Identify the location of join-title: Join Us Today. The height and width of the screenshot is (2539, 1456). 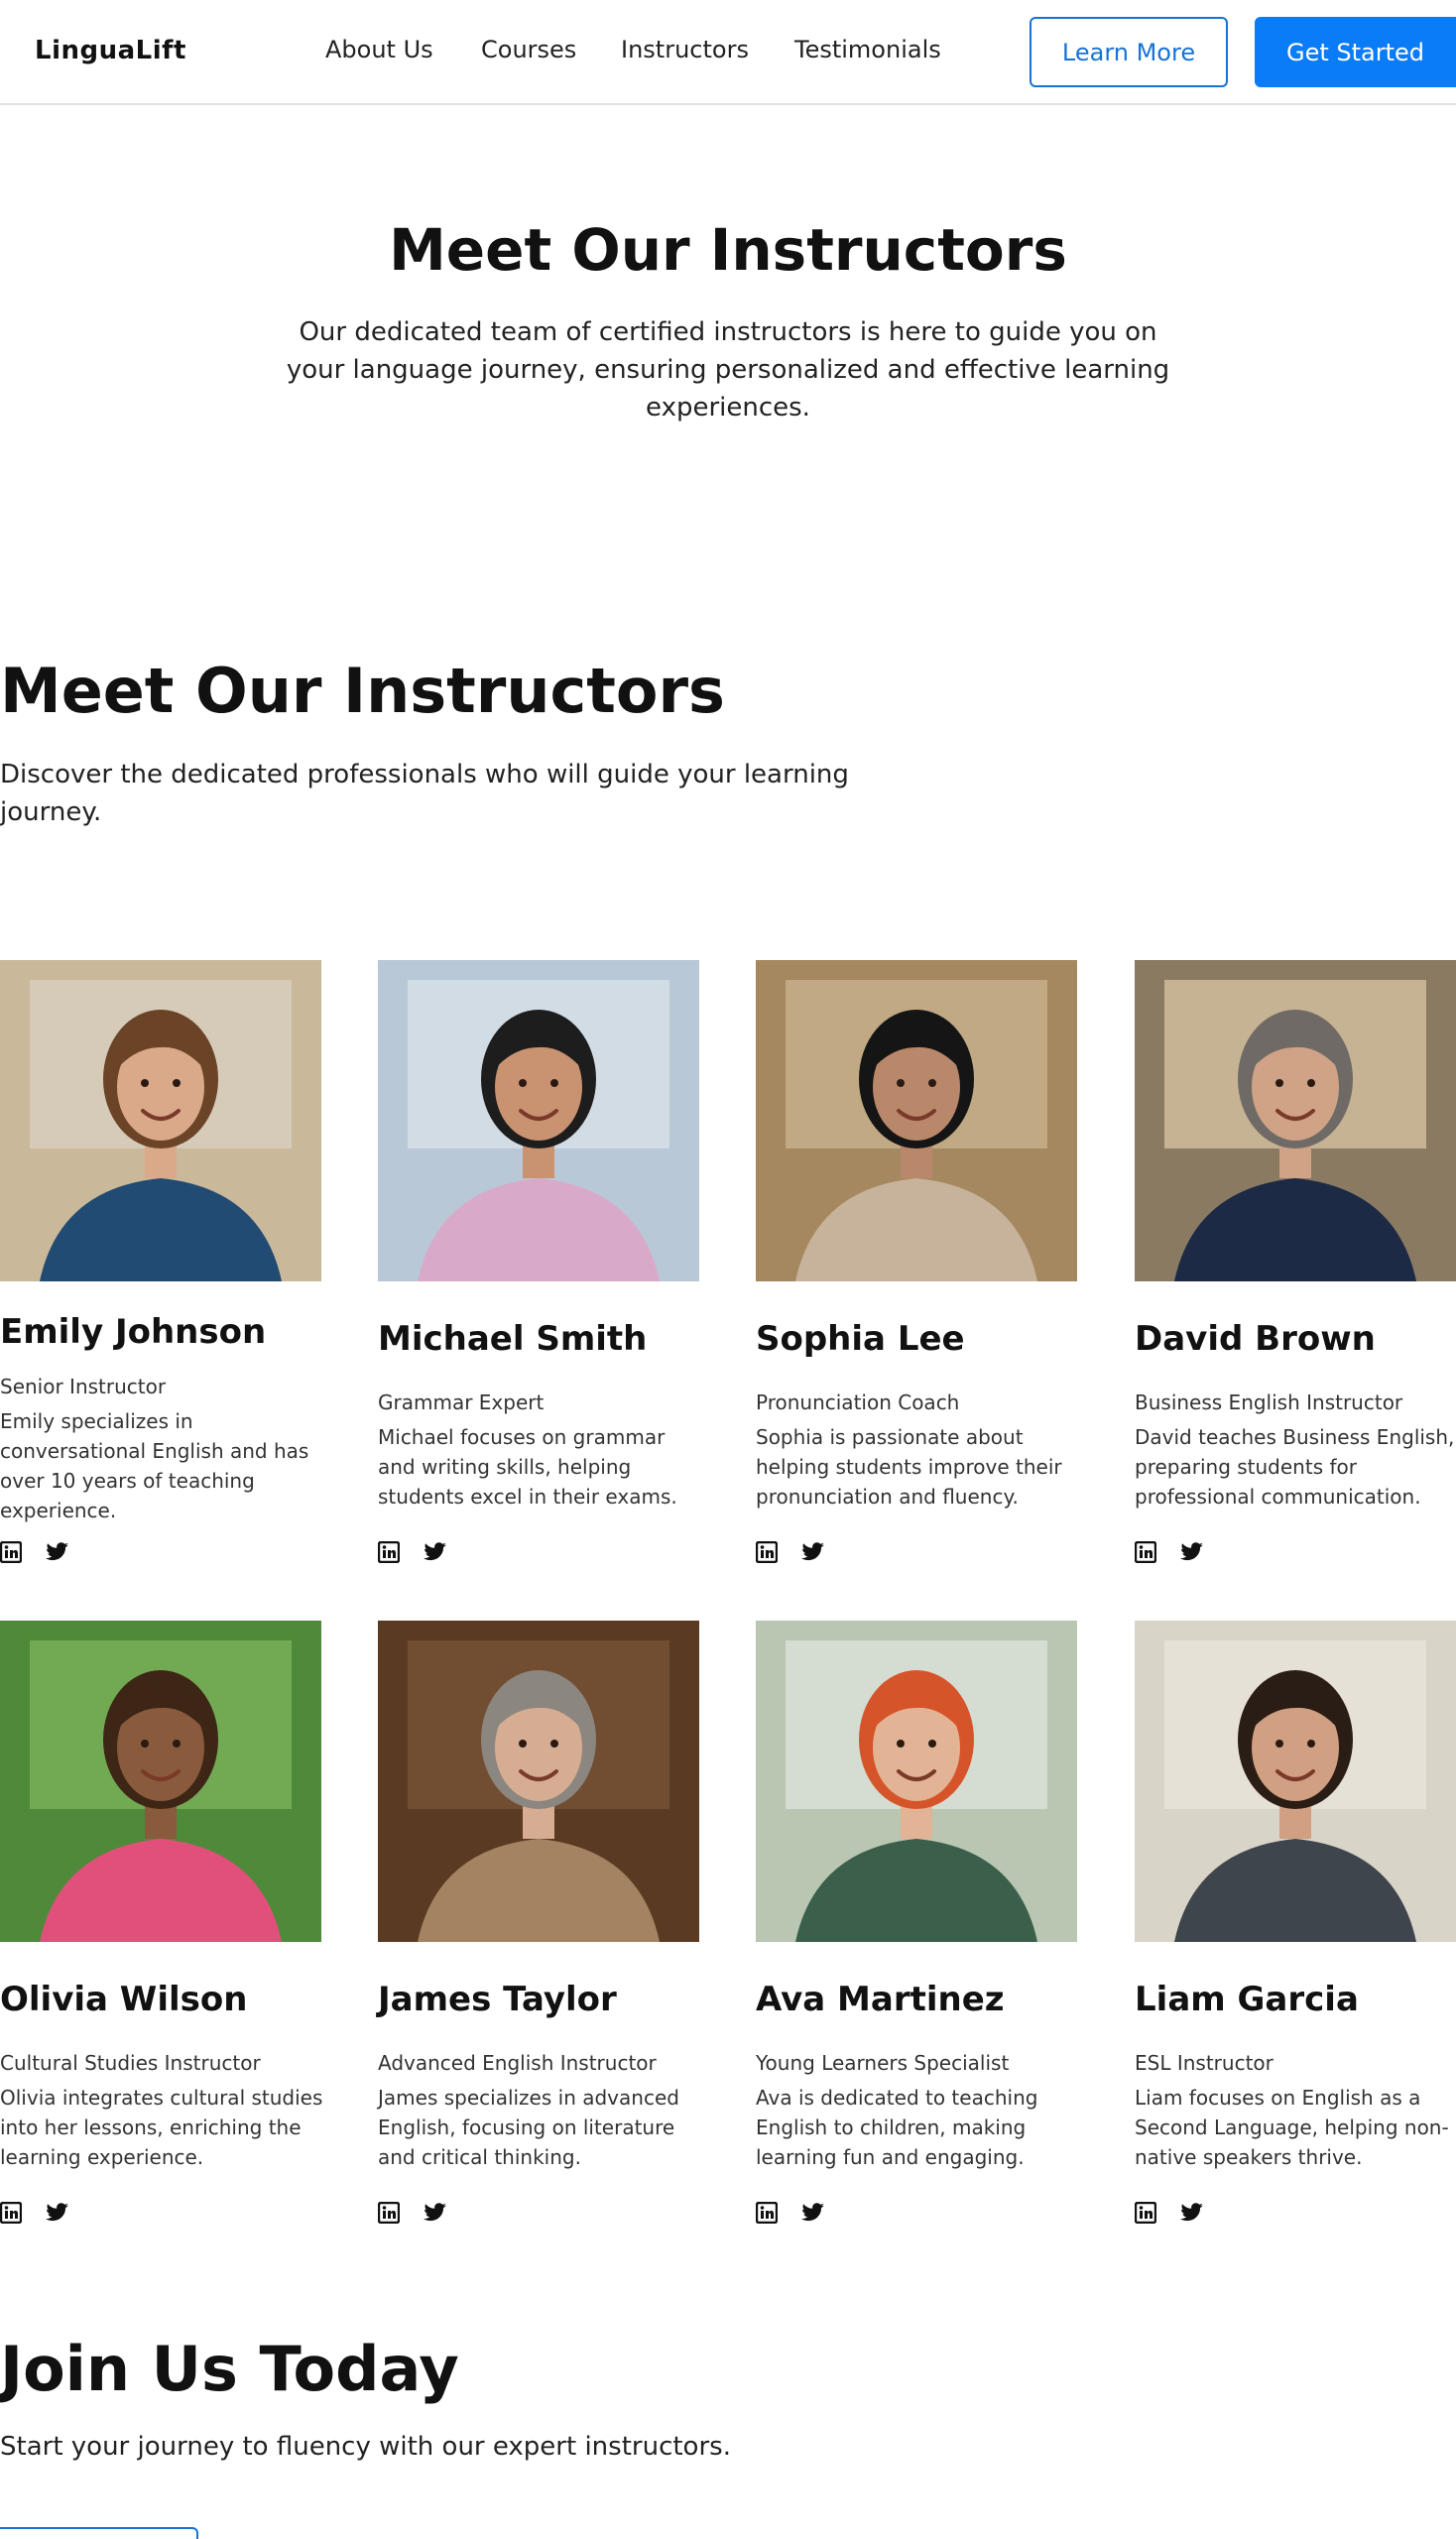
(229, 2369).